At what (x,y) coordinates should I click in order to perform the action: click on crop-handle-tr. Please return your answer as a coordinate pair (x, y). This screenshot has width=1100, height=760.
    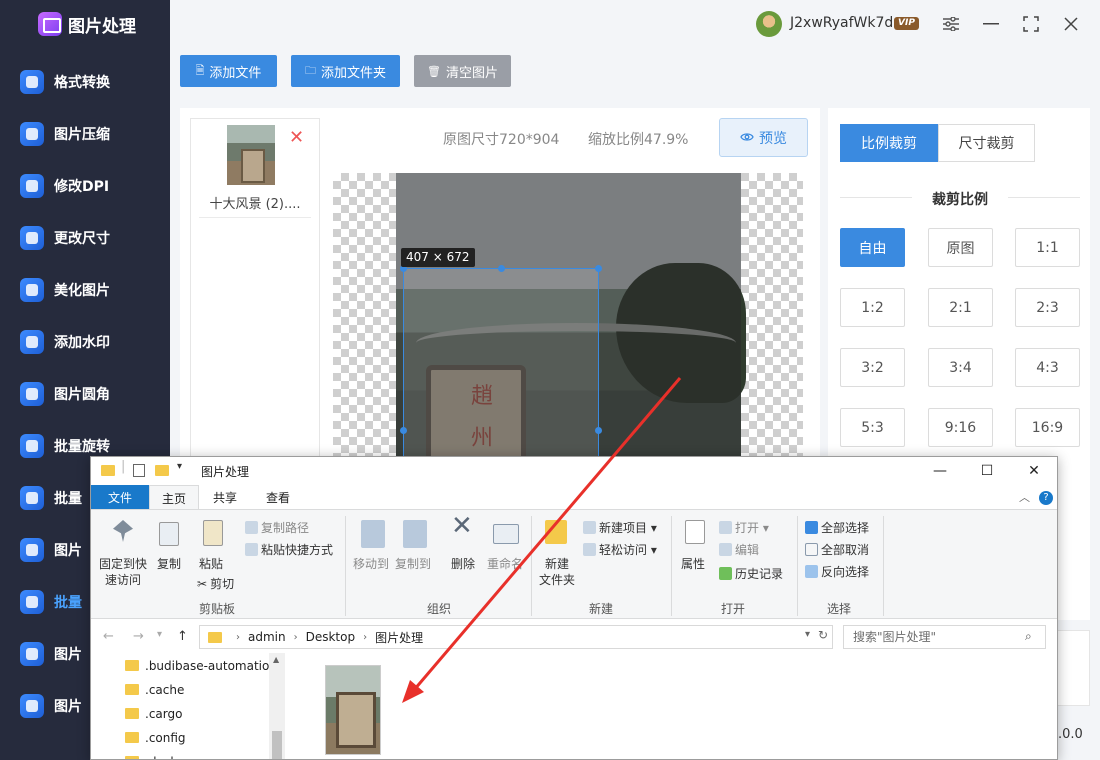
    Looking at the image, I should click on (598, 268).